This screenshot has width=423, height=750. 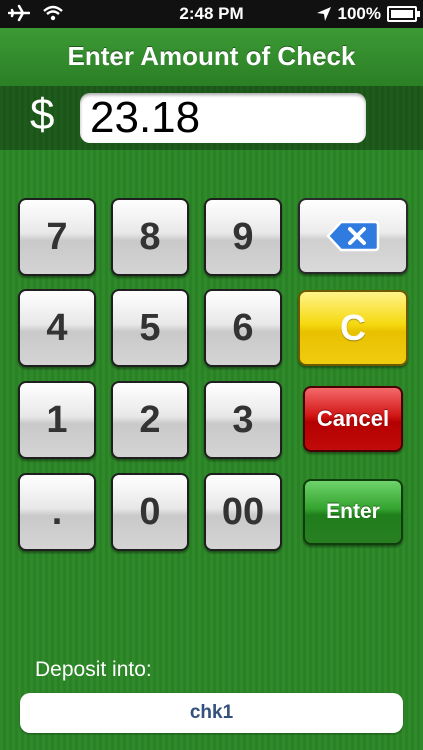 What do you see at coordinates (211, 713) in the screenshot?
I see `account-selector: chk1` at bounding box center [211, 713].